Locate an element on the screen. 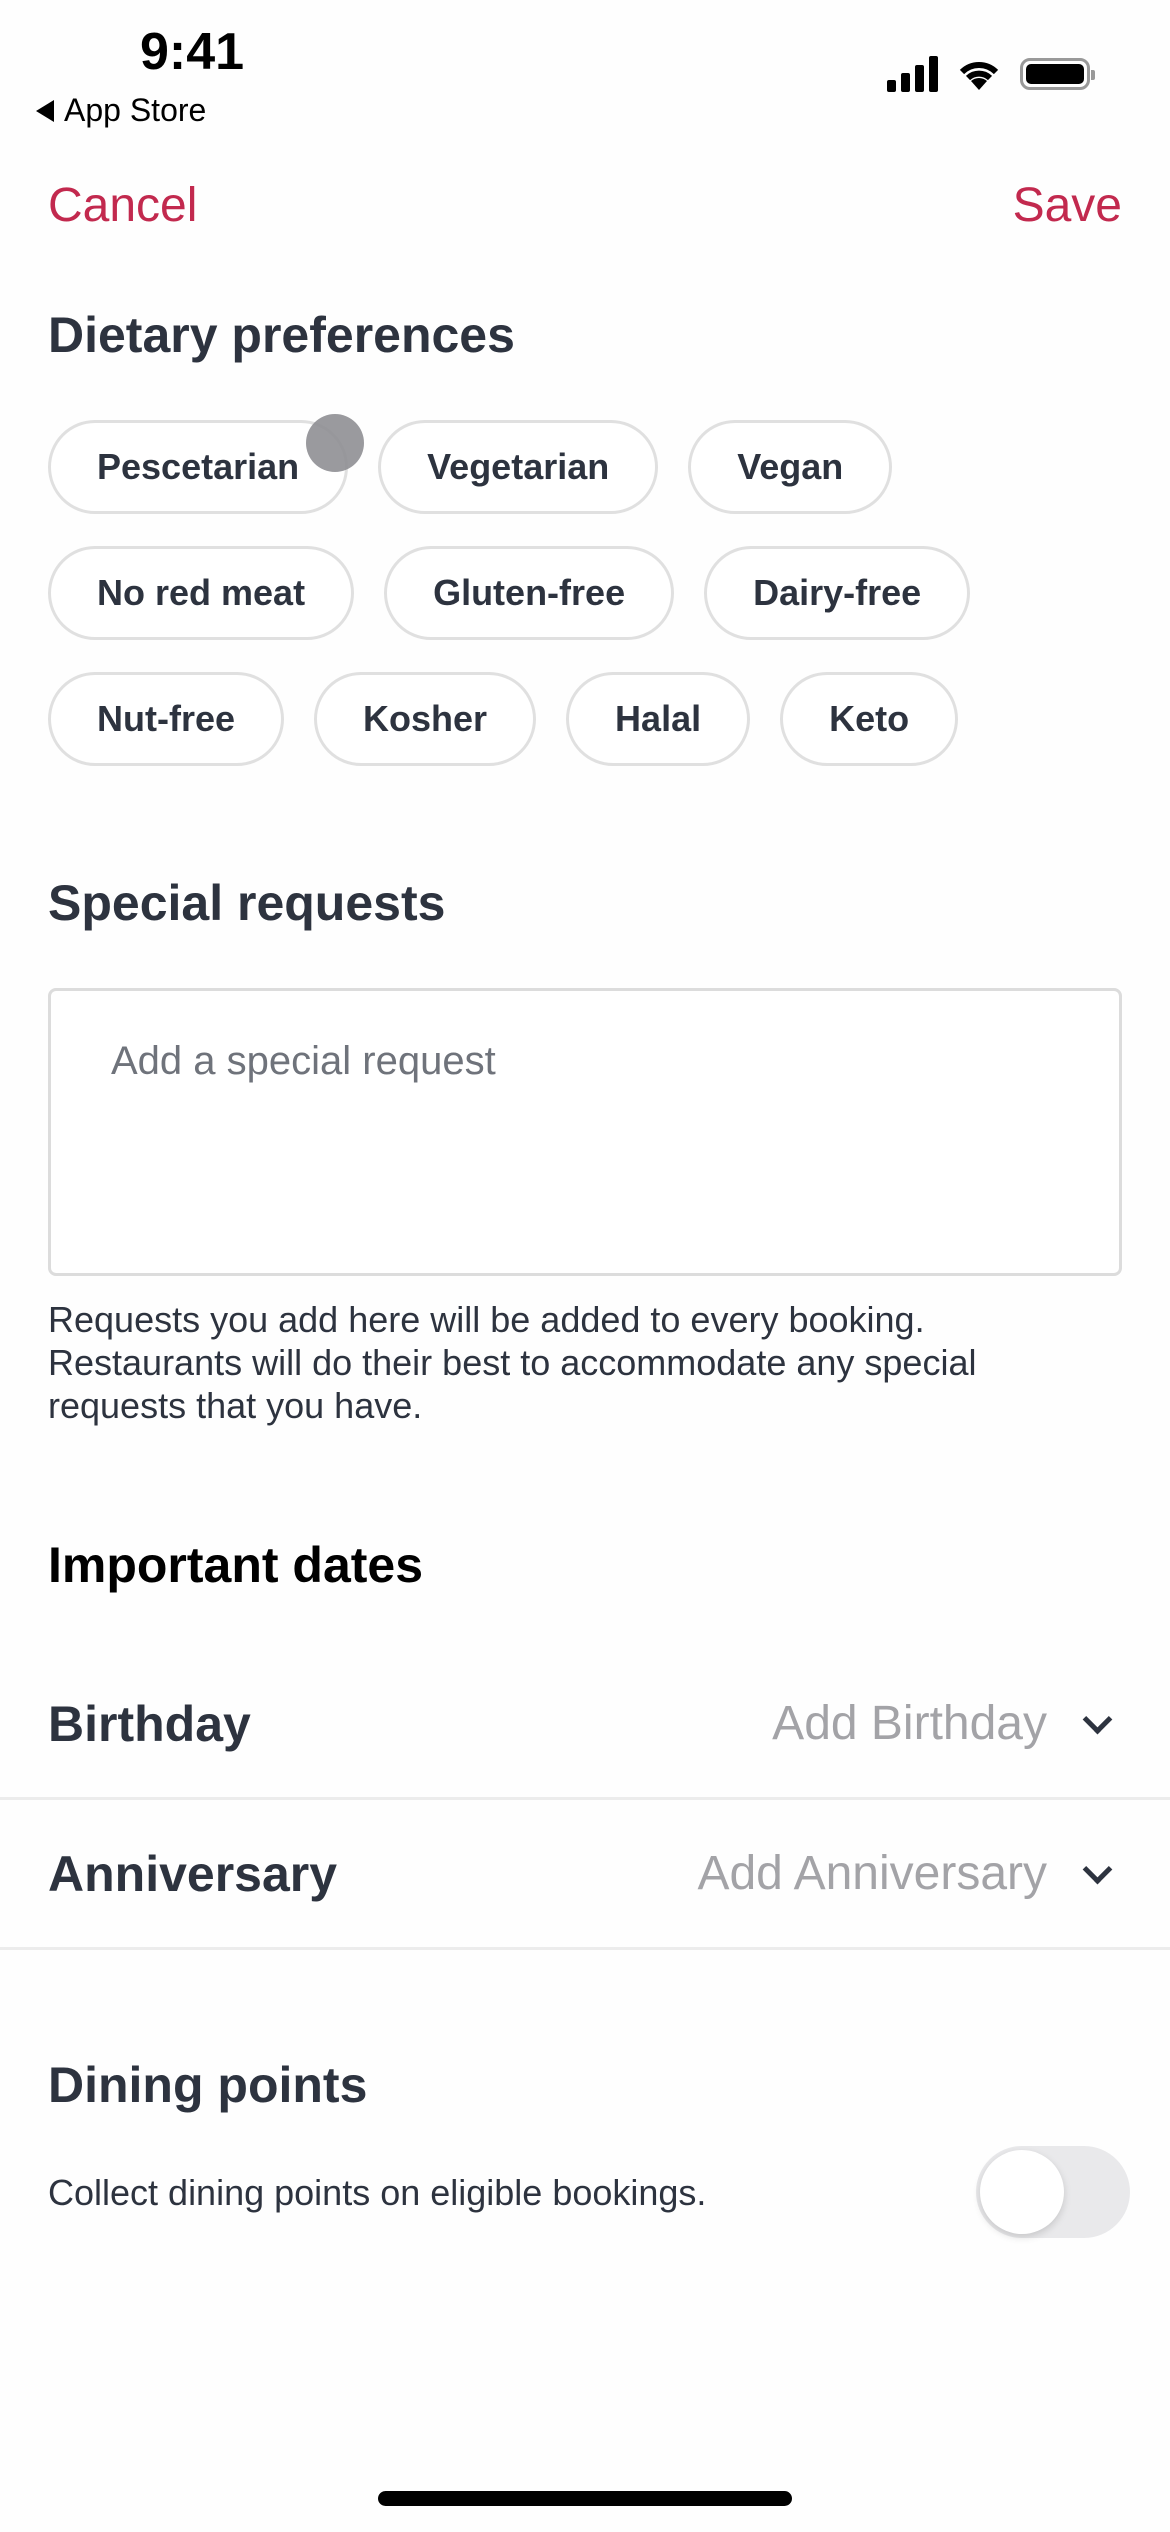  wifi-icon is located at coordinates (979, 75).